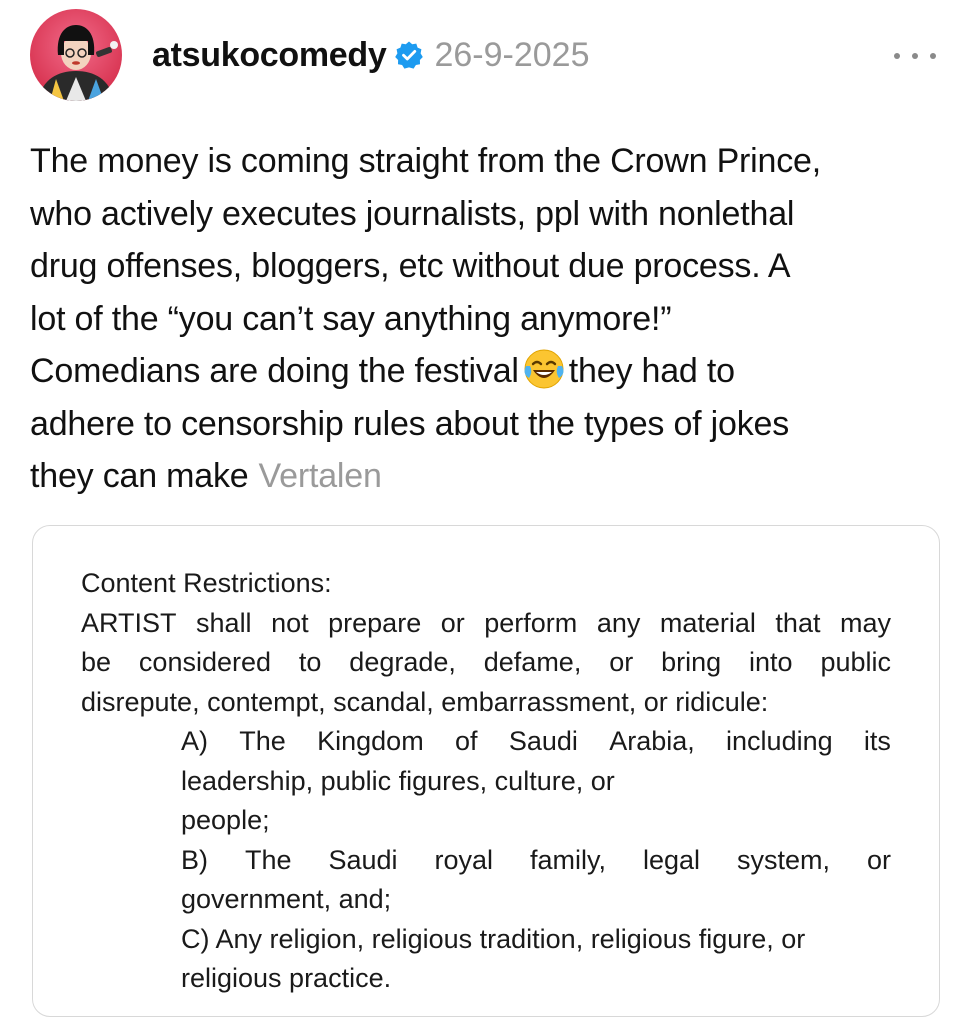  Describe the element at coordinates (485, 476) in the screenshot. I see `post-text-line: they can make Vertalen` at that location.